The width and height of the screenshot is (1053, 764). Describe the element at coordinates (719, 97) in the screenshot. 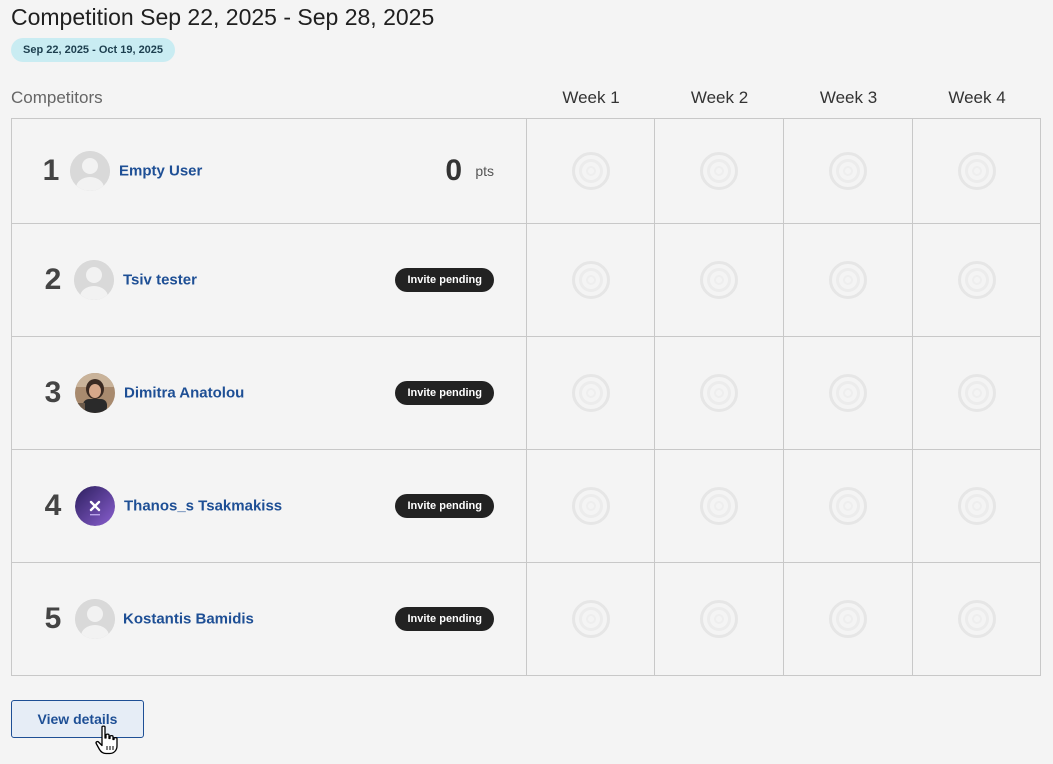

I see `week-2-header: Week 2` at that location.